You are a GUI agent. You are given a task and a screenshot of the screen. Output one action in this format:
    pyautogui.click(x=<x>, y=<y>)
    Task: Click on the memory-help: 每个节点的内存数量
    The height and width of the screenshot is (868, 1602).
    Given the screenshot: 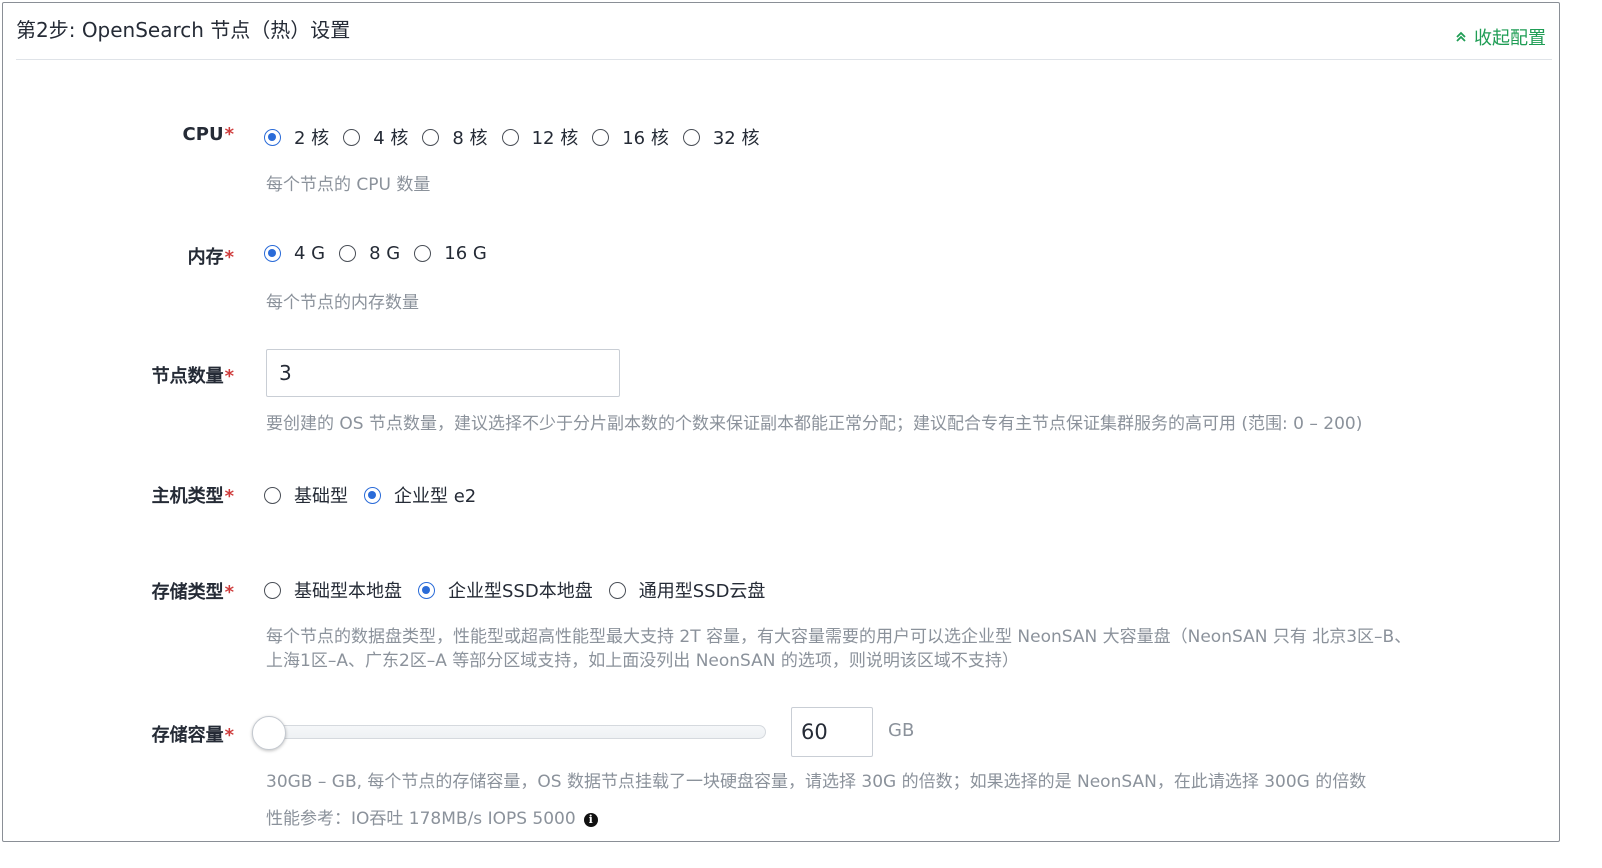 What is the action you would take?
    pyautogui.click(x=342, y=303)
    